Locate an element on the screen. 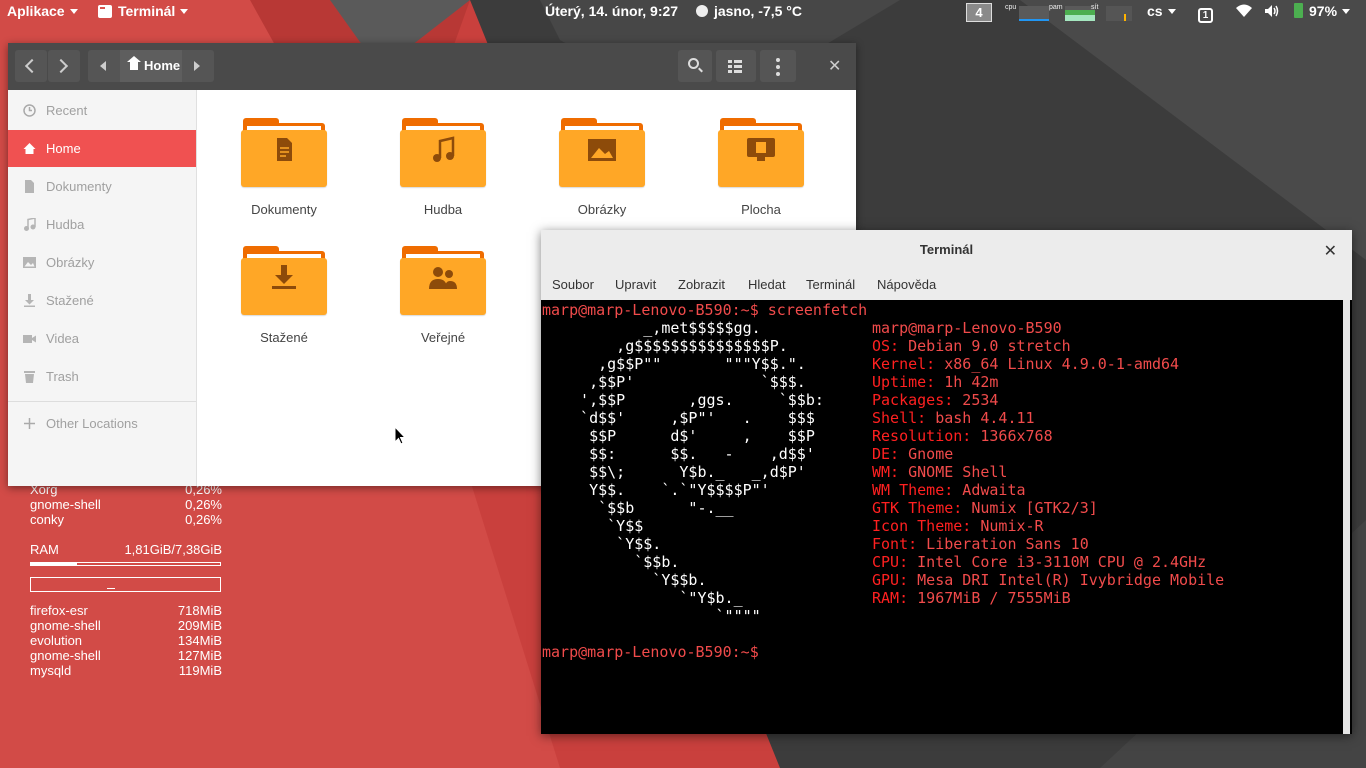 Image resolution: width=1366 pixels, height=768 pixels. chevron-down-icon is located at coordinates (1346, 11).